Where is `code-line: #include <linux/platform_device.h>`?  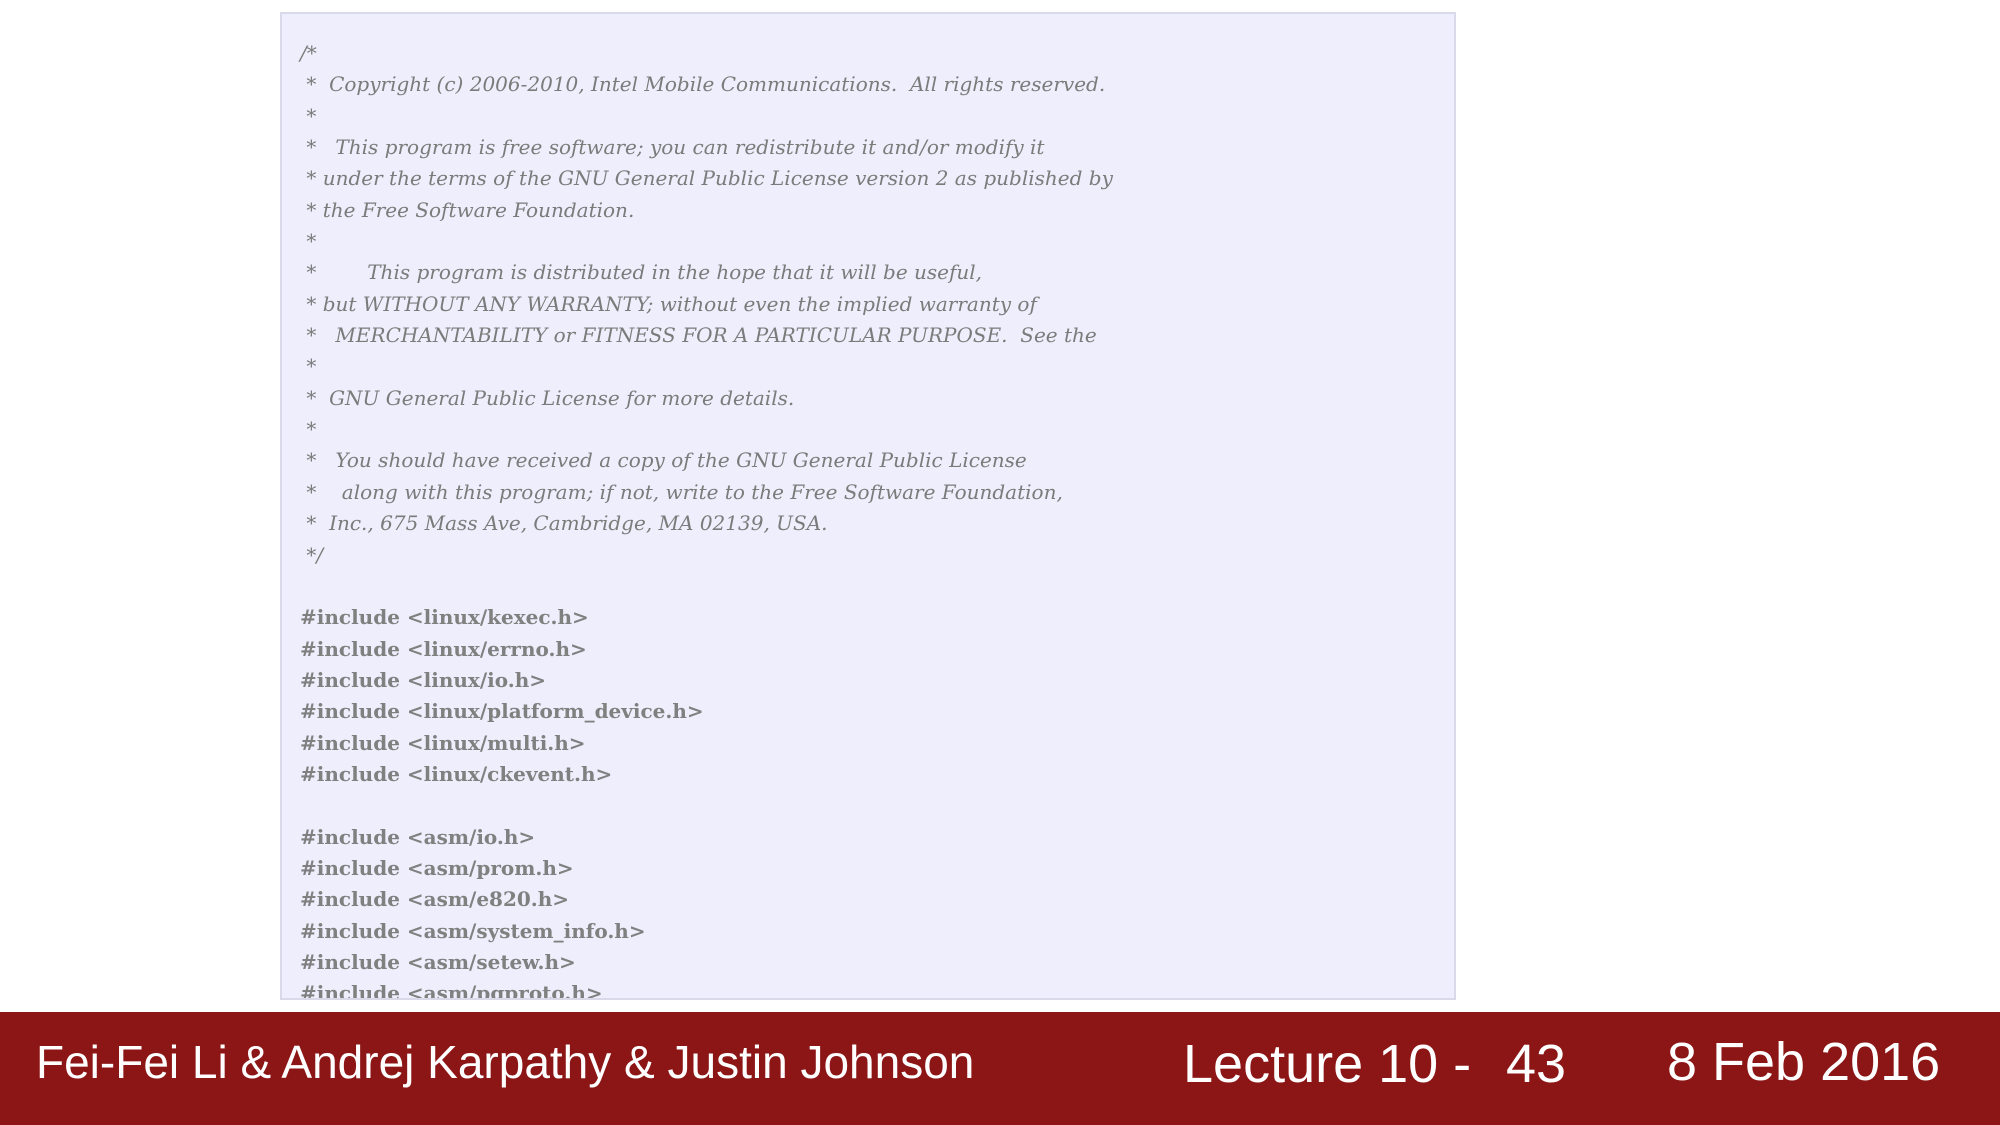 code-line: #include <linux/platform_device.h> is located at coordinates (502, 711).